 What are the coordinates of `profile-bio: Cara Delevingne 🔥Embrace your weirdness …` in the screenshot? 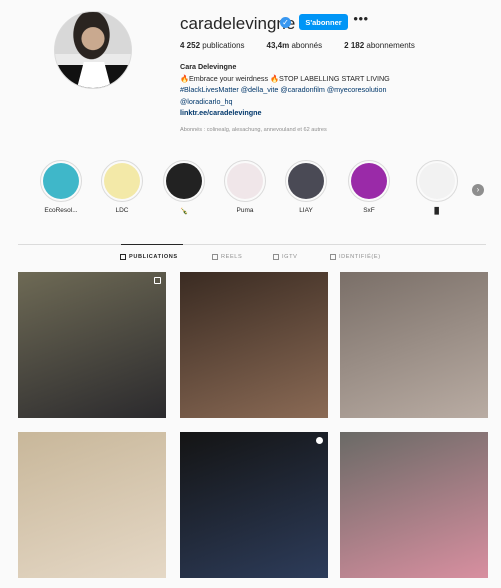 It's located at (330, 90).